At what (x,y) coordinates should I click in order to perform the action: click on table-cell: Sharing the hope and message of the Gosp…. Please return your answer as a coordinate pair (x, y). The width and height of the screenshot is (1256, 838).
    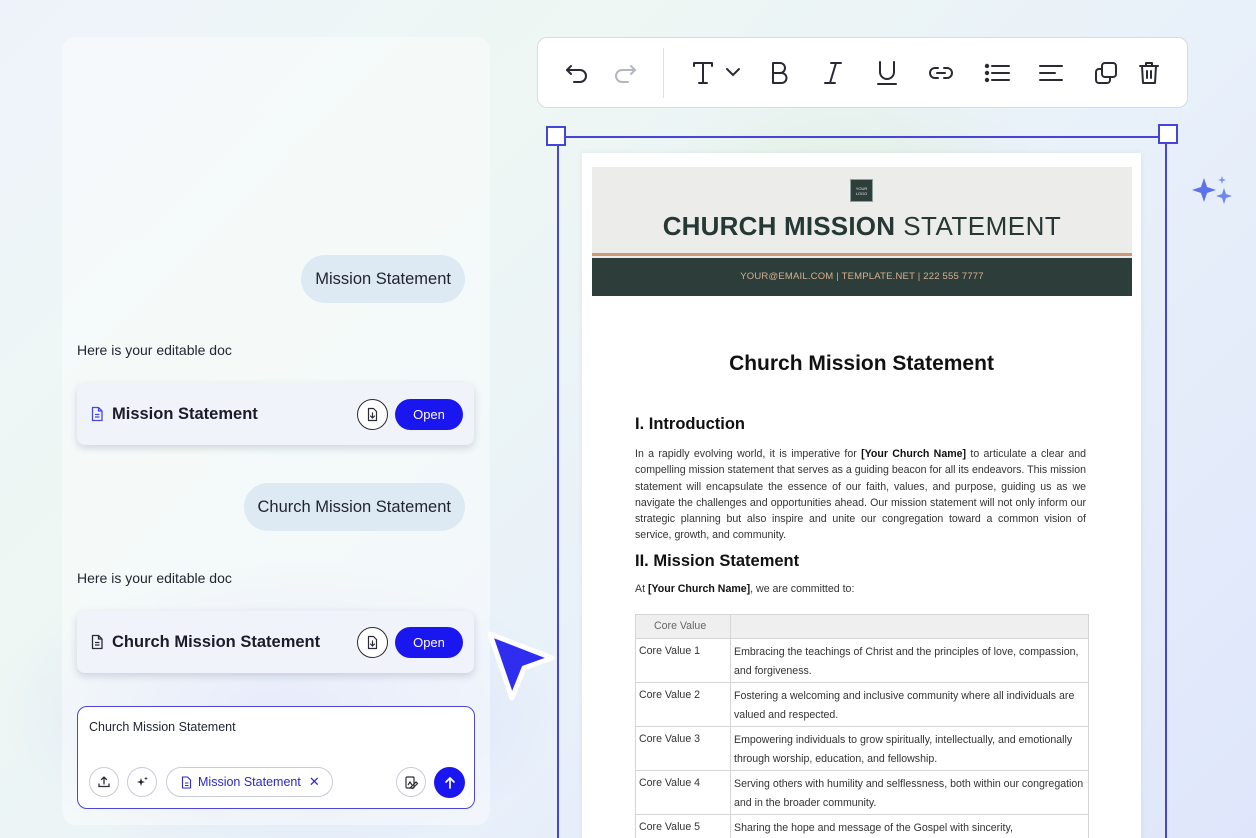
    Looking at the image, I should click on (909, 826).